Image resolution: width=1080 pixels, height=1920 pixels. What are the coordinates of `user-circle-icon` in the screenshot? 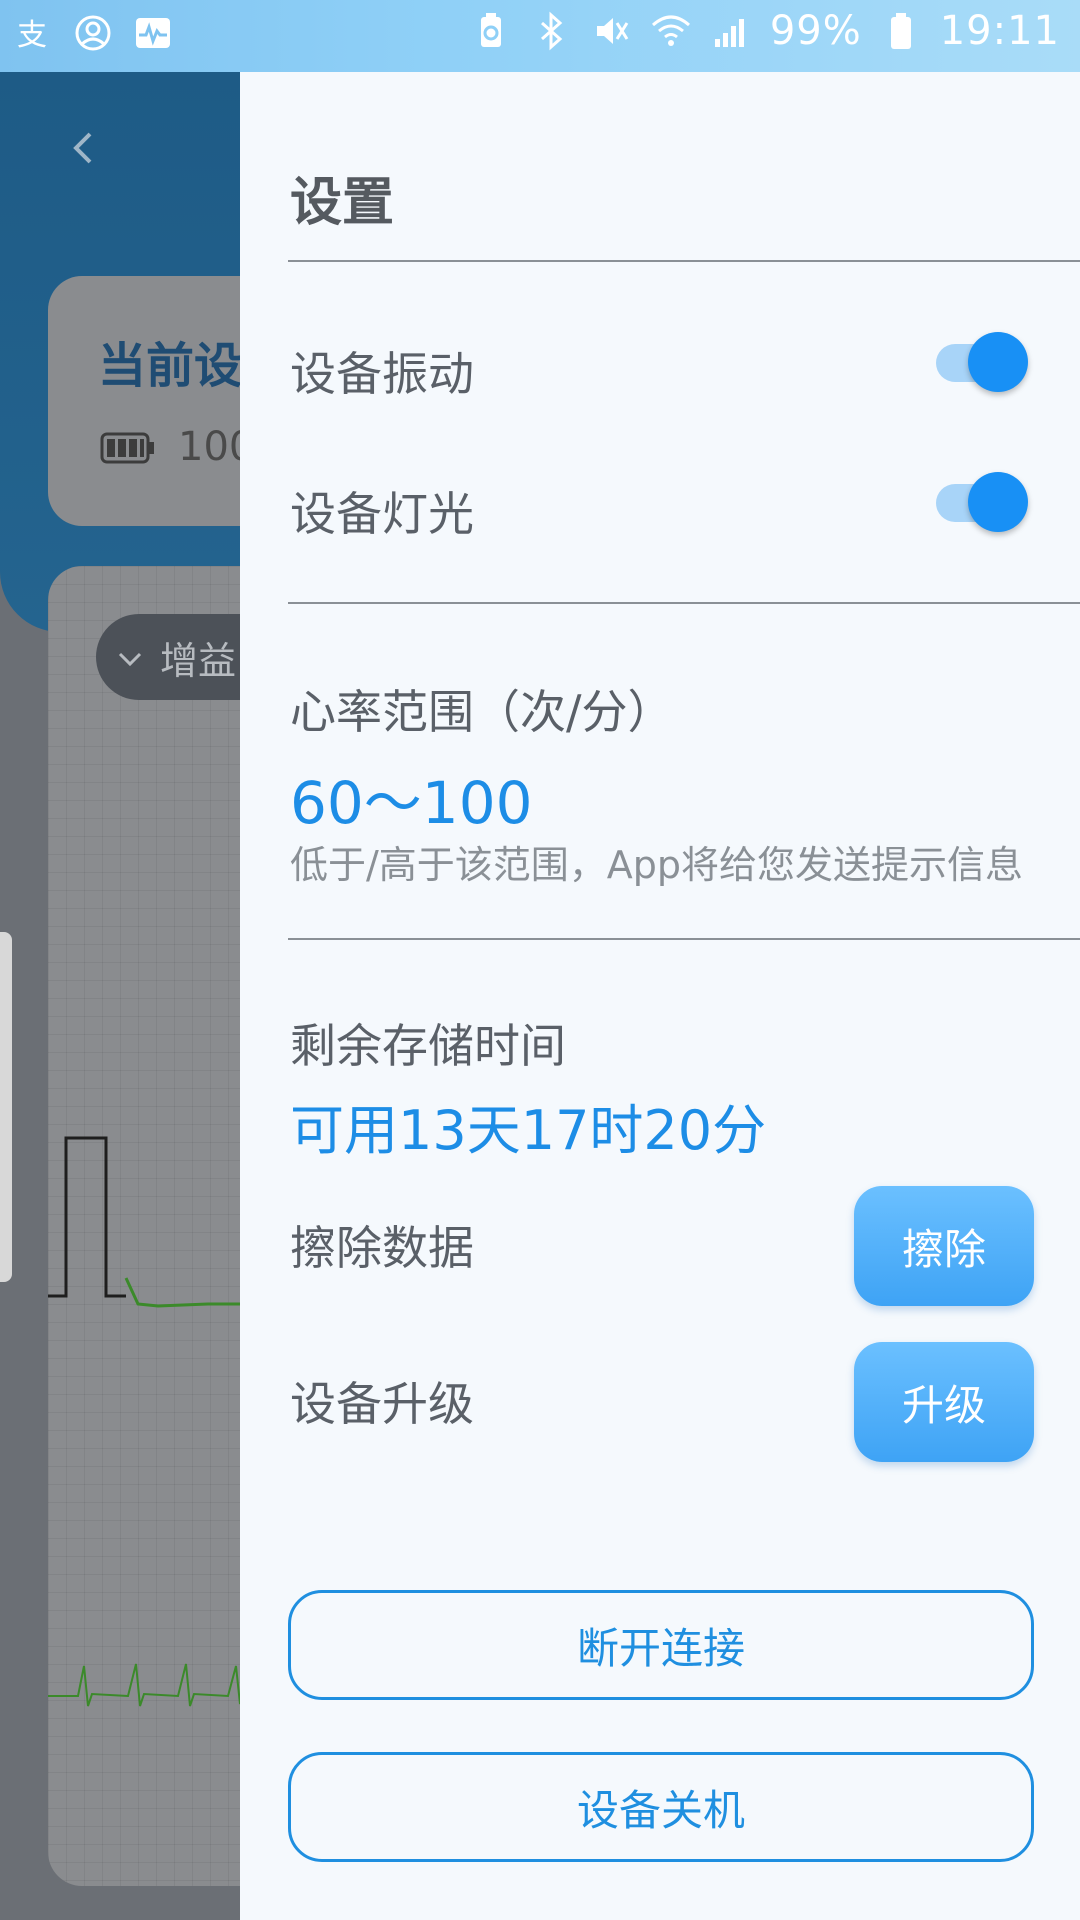 It's located at (93, 33).